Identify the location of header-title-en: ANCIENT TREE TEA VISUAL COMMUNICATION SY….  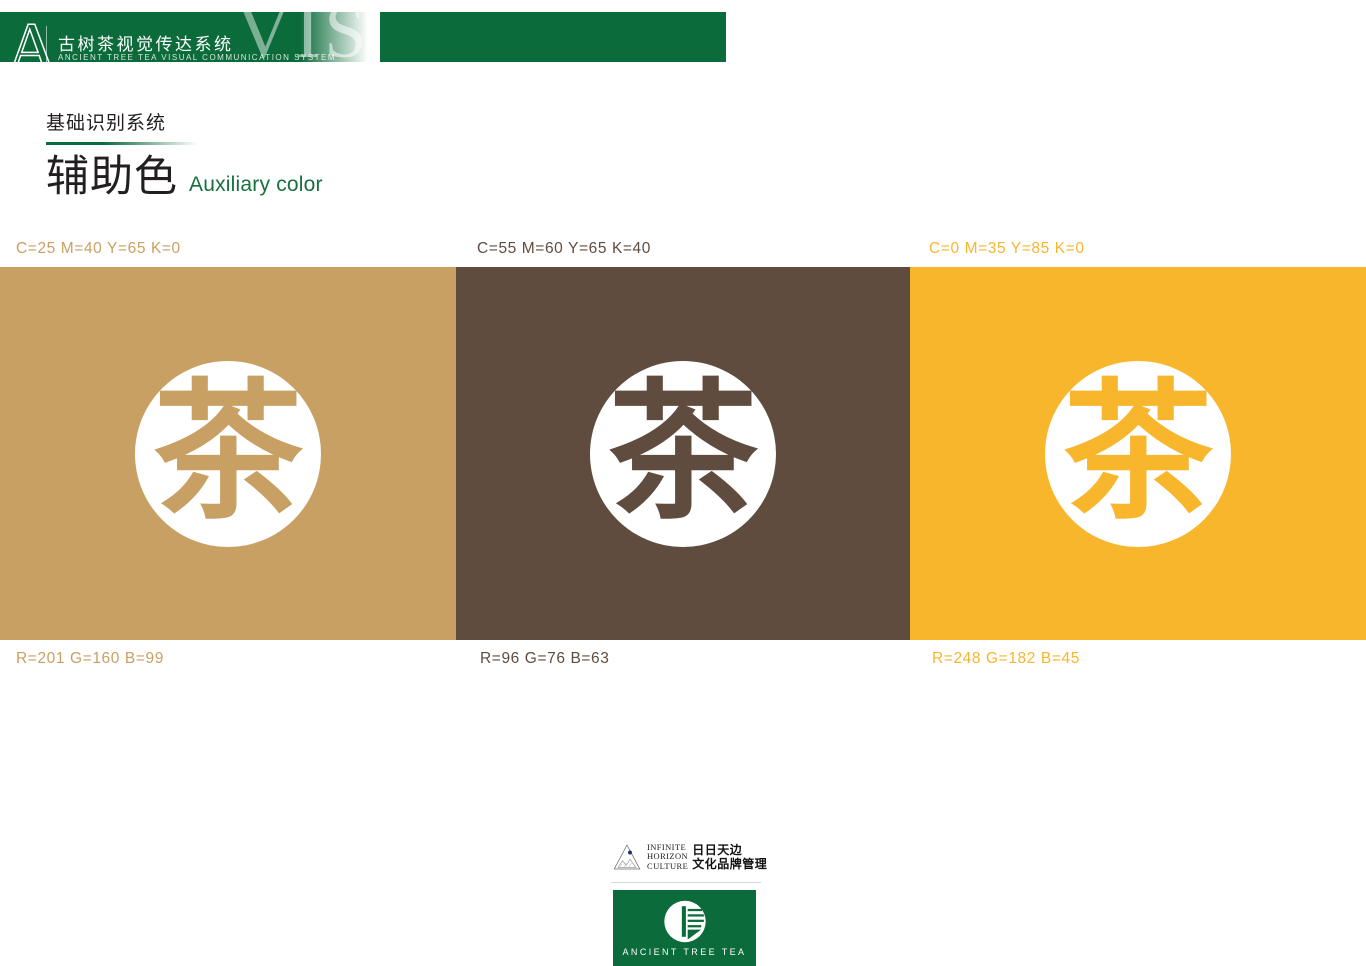
(197, 57).